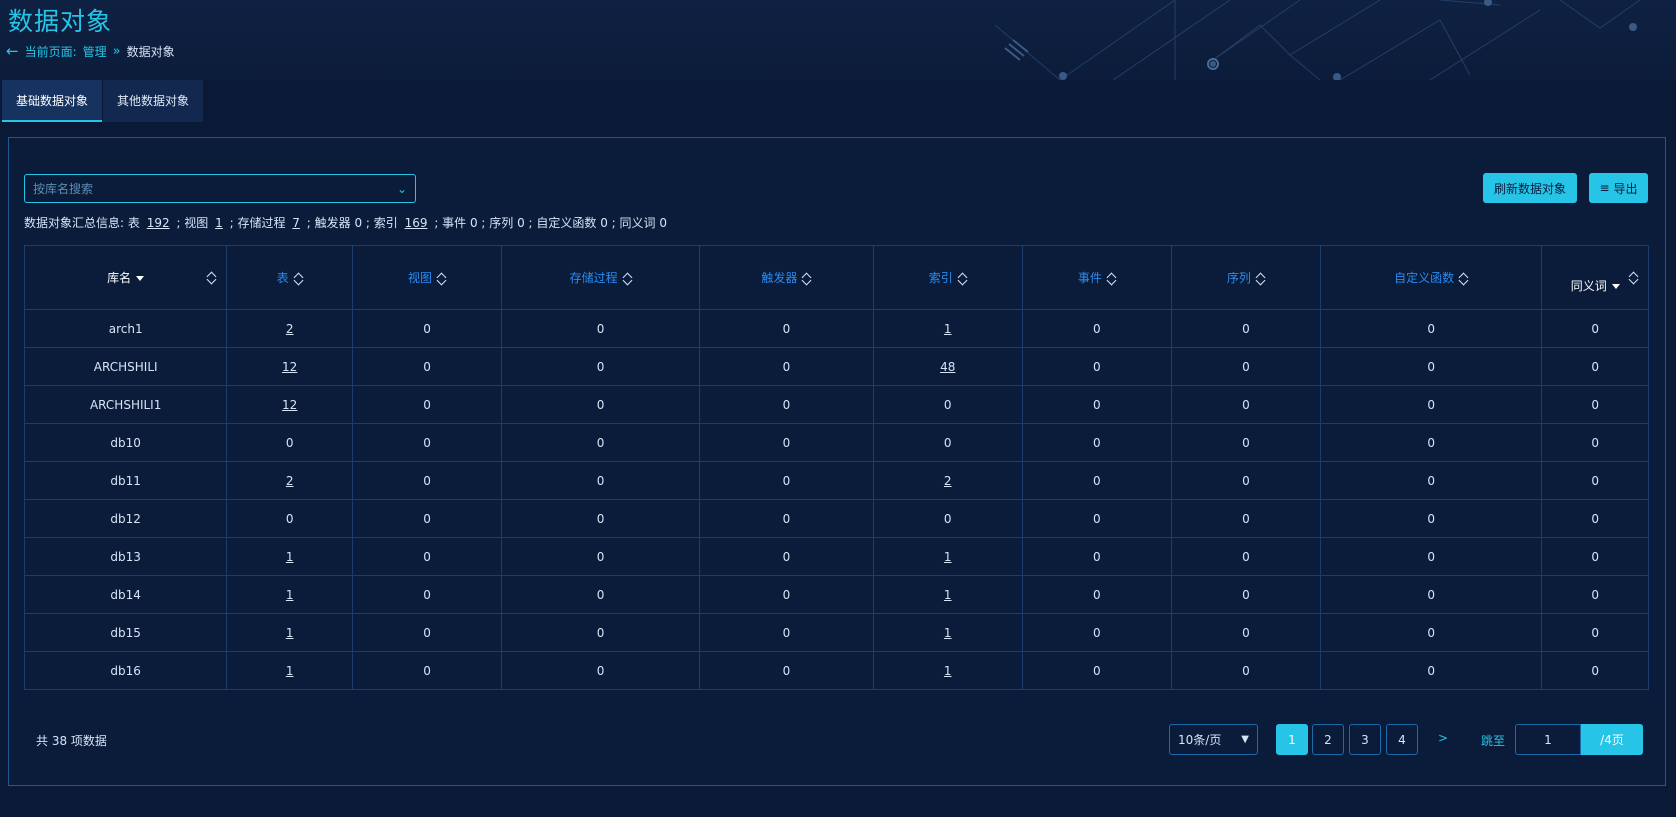 The width and height of the screenshot is (1676, 817). Describe the element at coordinates (1443, 738) in the screenshot. I see `next-page-button: >` at that location.